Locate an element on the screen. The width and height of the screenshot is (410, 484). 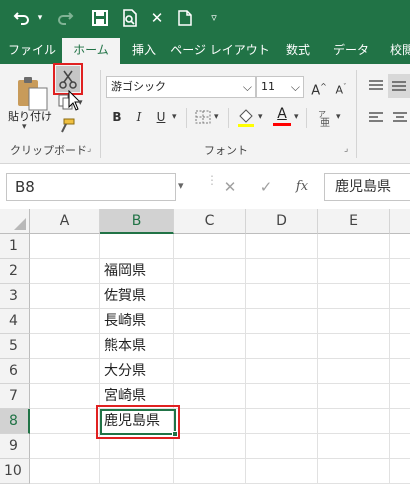
cell-a4 is located at coordinates (65, 321).